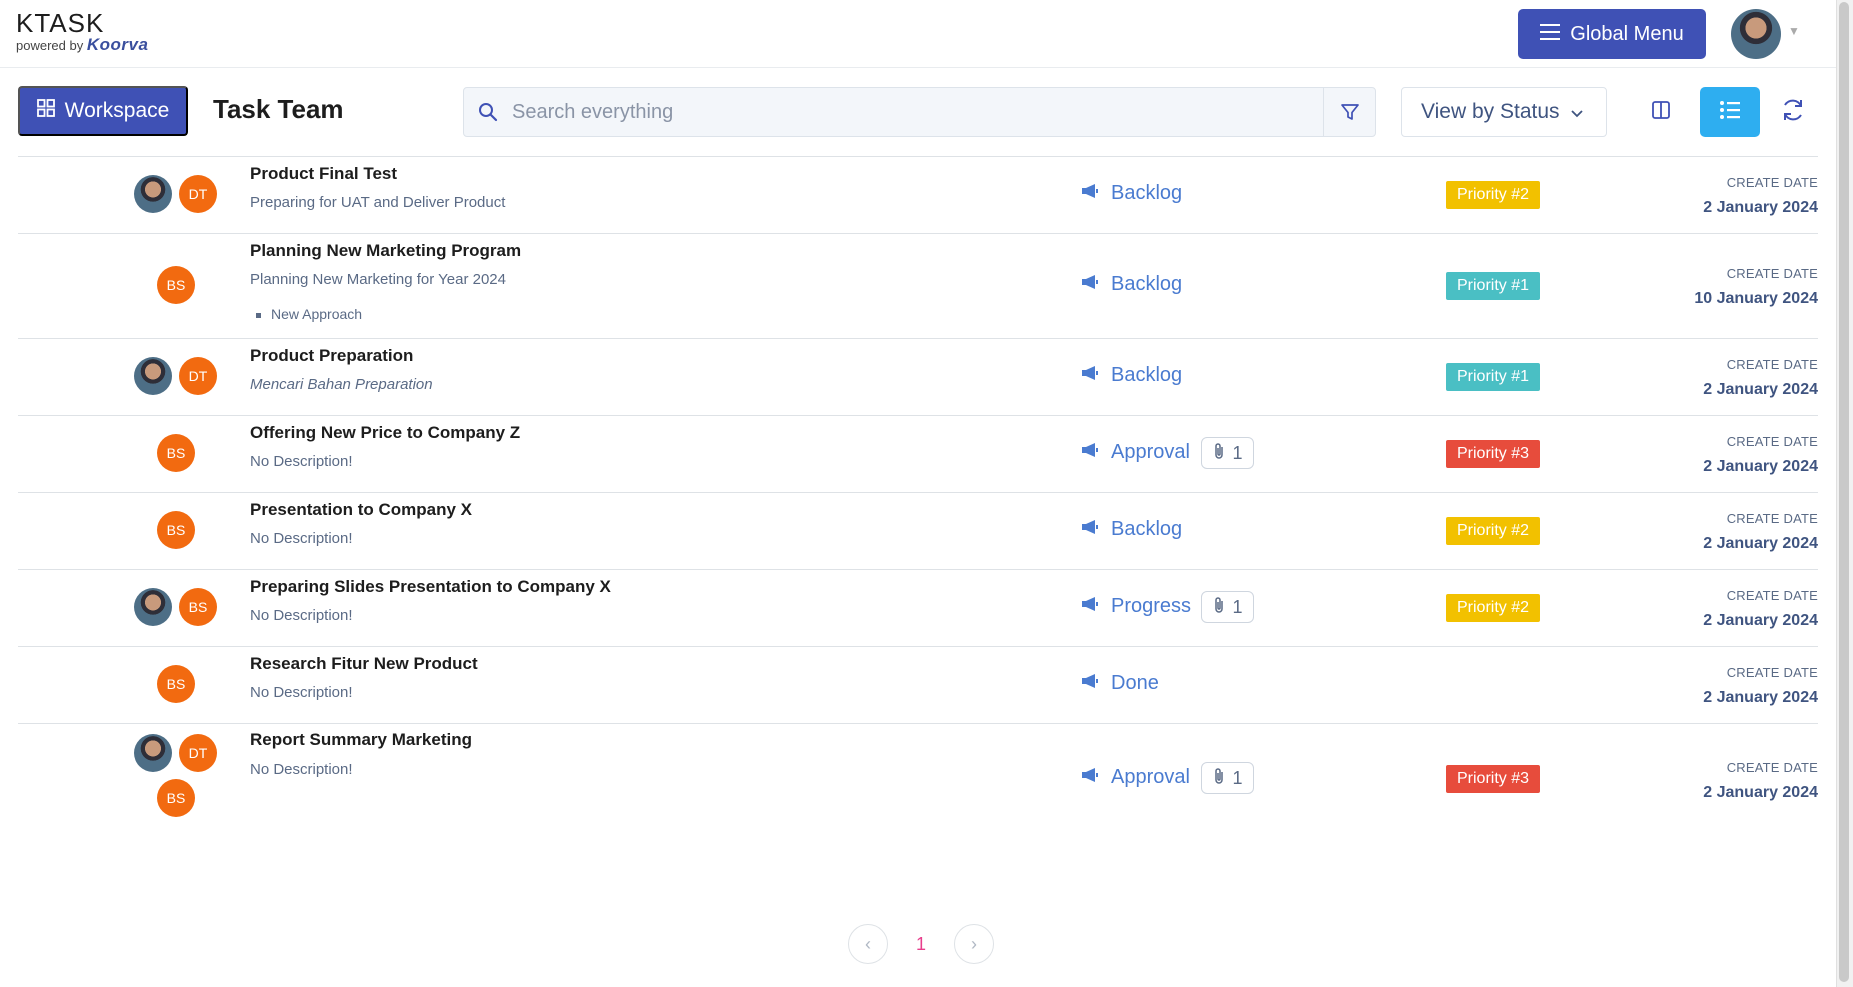 The width and height of the screenshot is (1853, 987). I want to click on powered-by: powered by Koorva, so click(82, 44).